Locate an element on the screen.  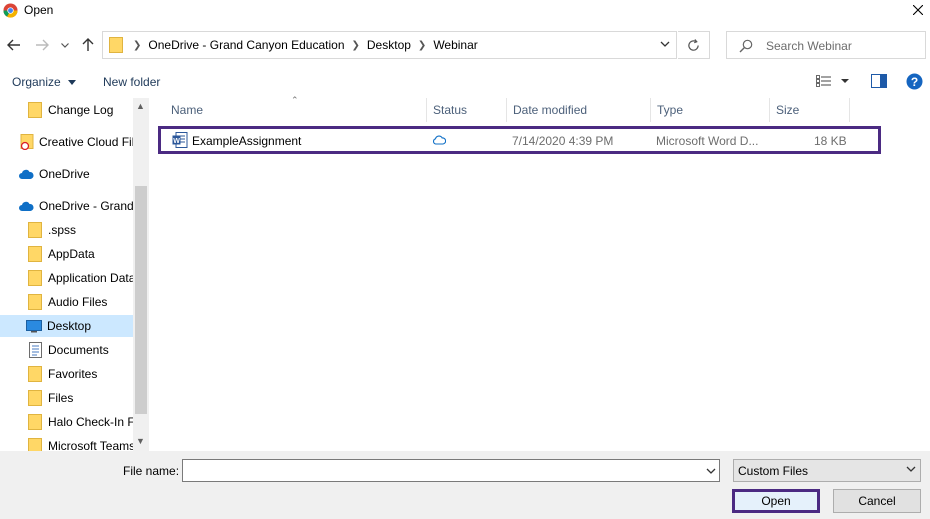
column-header-type: Type is located at coordinates (710, 110).